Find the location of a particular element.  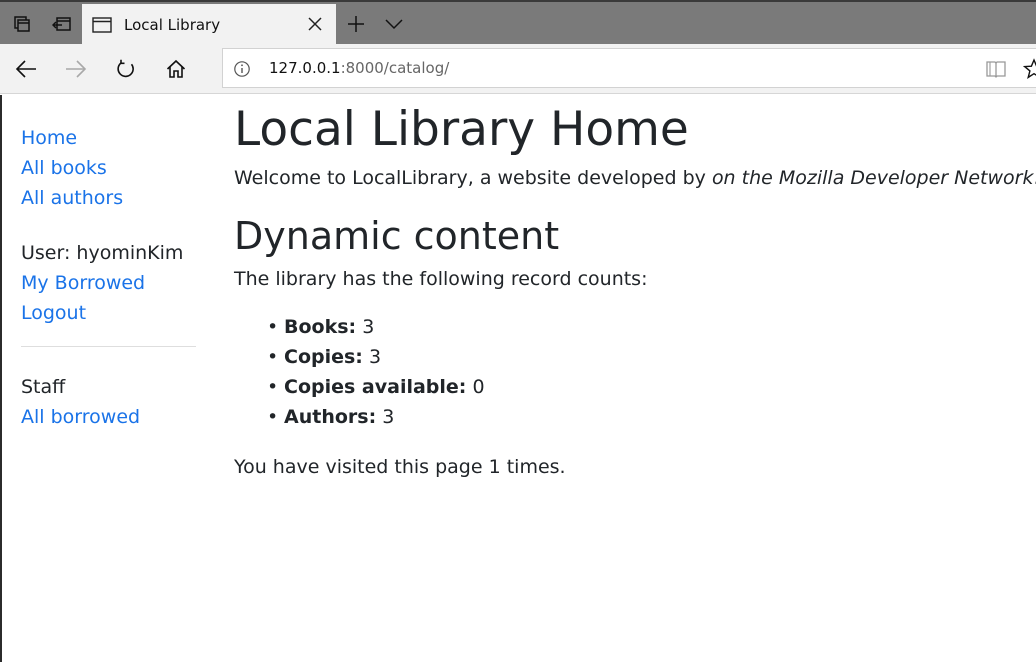

refresh-icon is located at coordinates (126, 69).